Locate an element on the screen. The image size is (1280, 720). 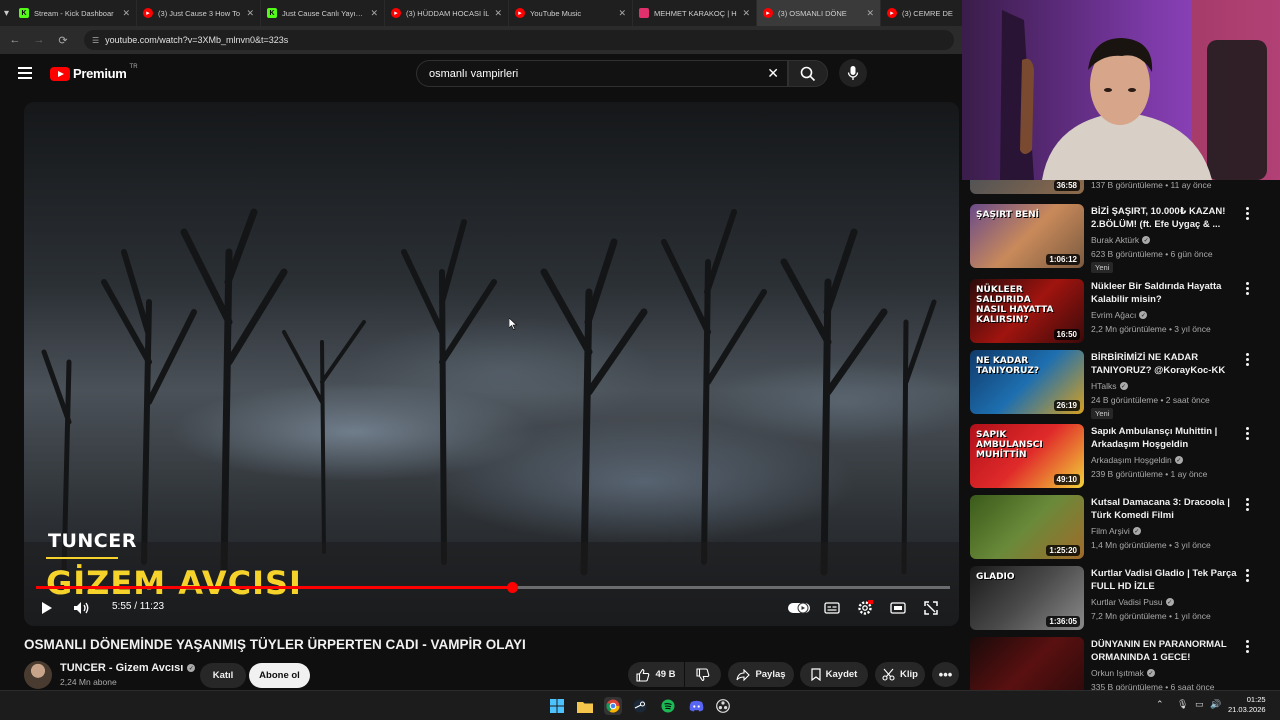
site-info-icon: ☰ is located at coordinates (95, 40).